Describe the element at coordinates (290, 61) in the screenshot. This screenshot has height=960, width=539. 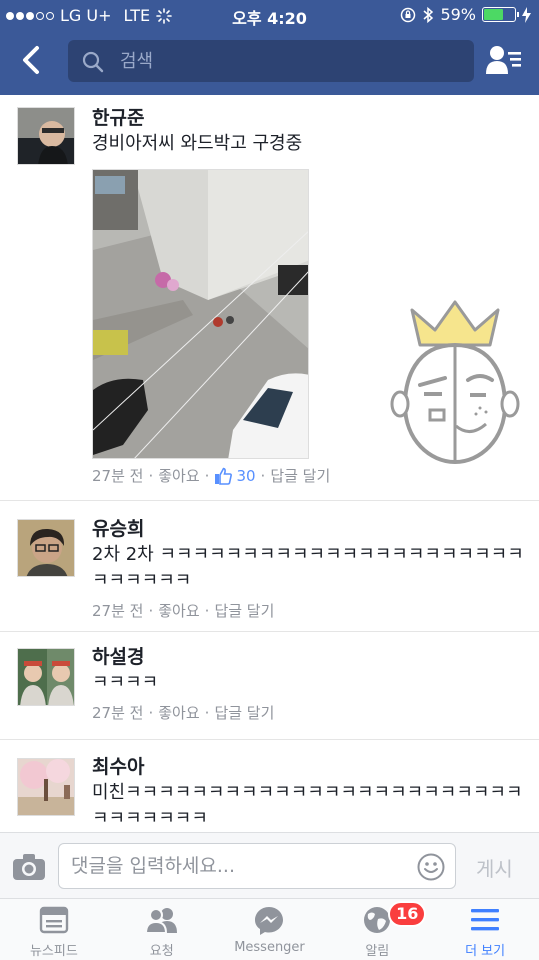
I see `search-input` at that location.